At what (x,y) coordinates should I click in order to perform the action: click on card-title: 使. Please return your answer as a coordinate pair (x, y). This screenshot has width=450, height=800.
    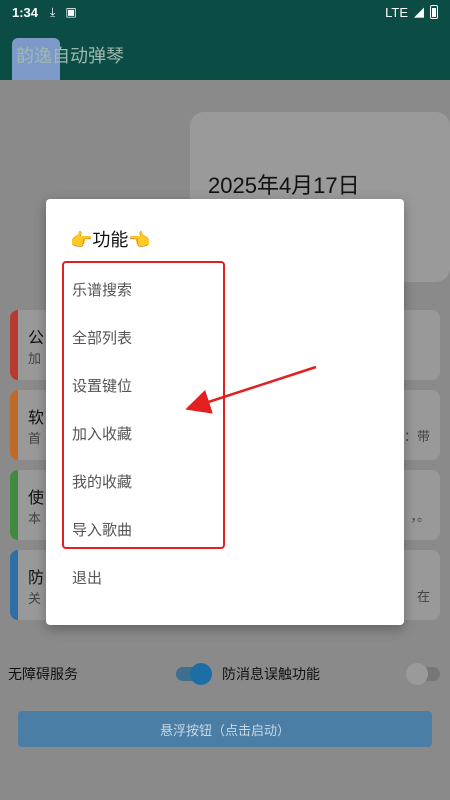
    Looking at the image, I should click on (36, 497).